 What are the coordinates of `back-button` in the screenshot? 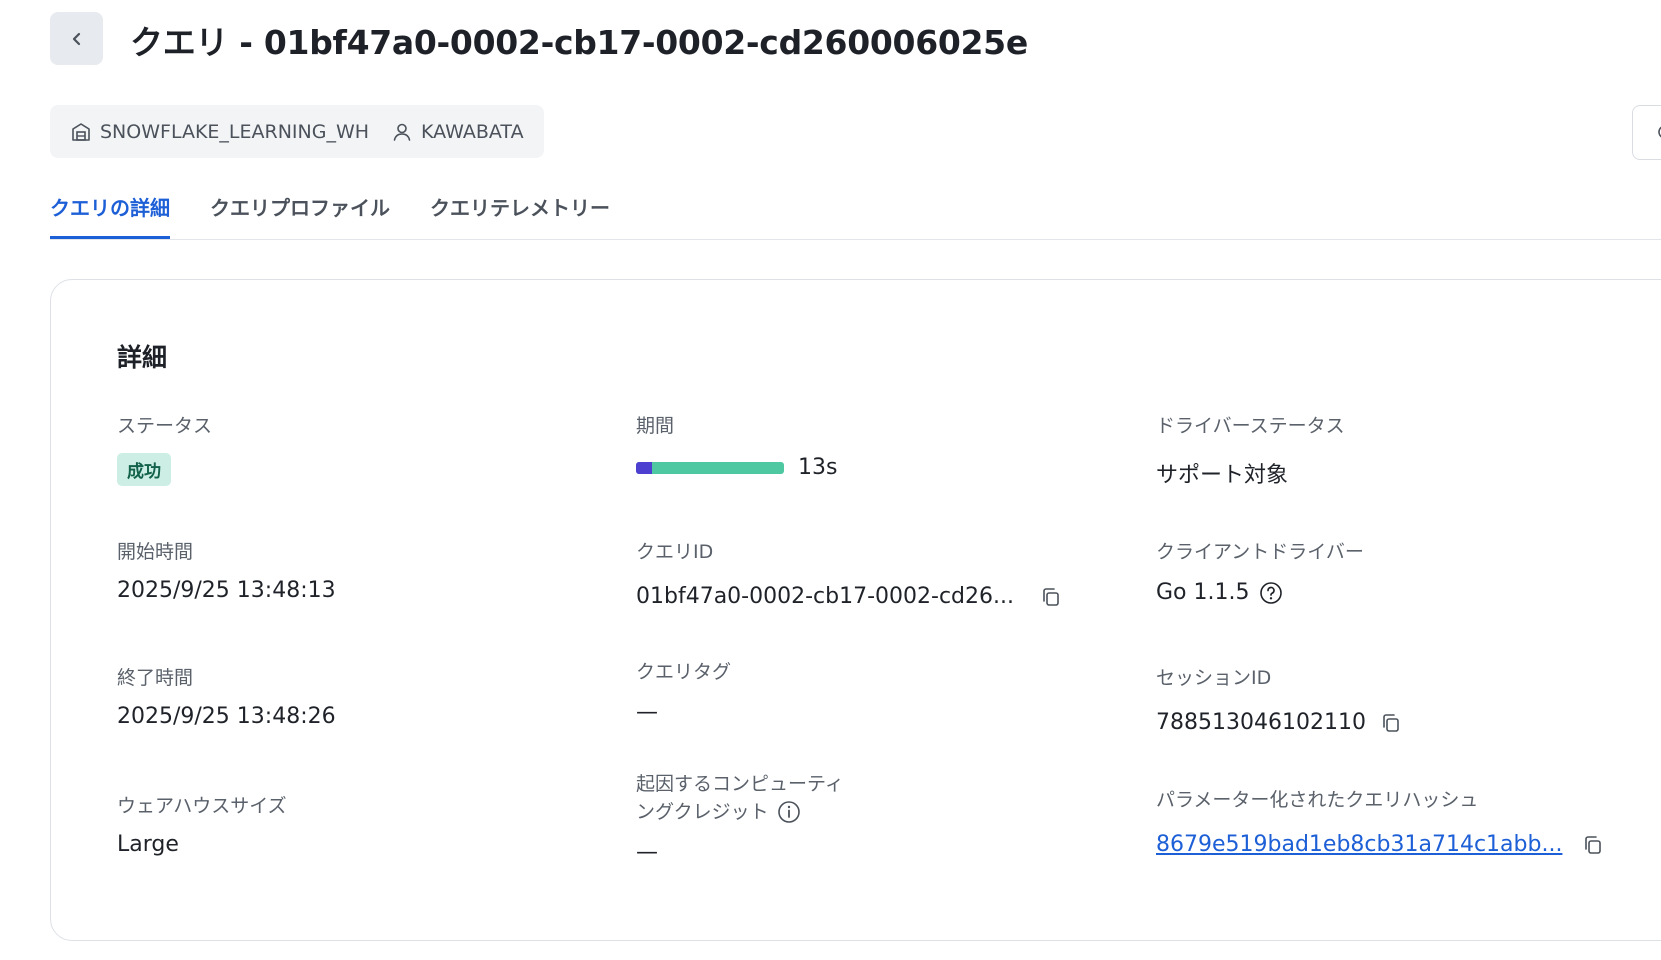 It's located at (76, 38).